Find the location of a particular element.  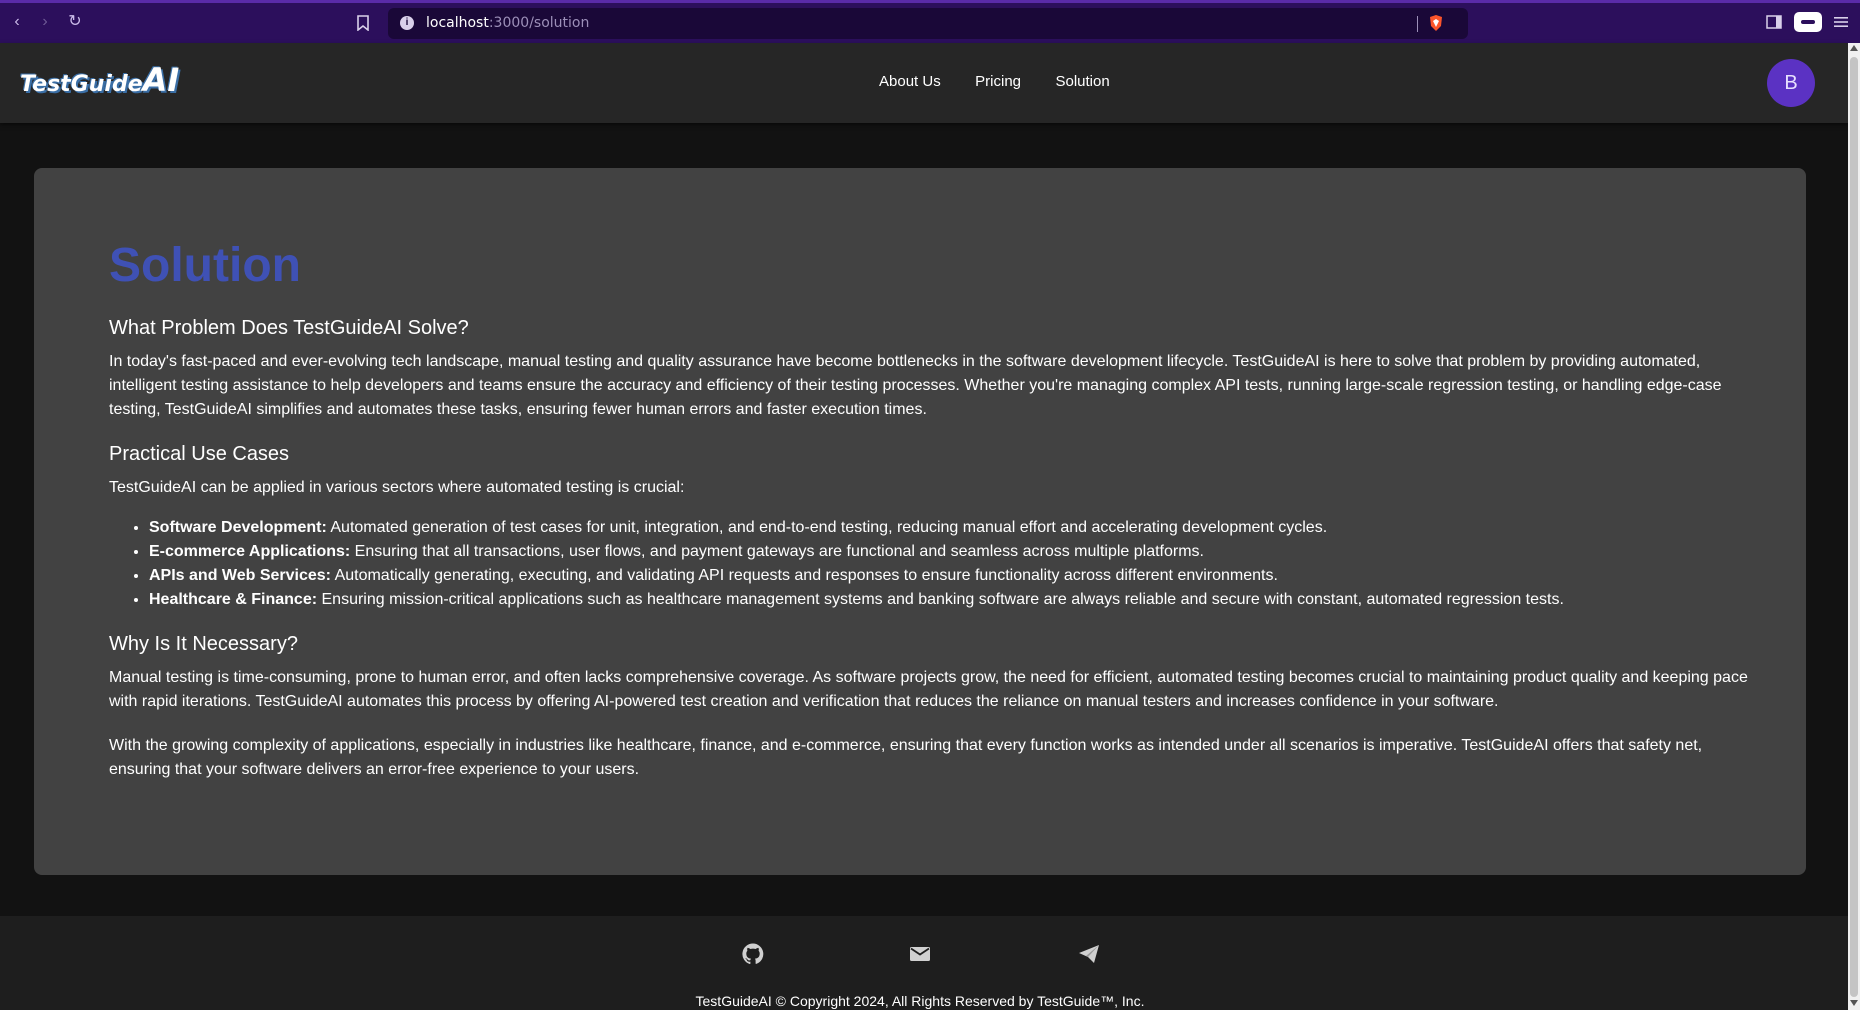

telegram-icon is located at coordinates (1089, 954).